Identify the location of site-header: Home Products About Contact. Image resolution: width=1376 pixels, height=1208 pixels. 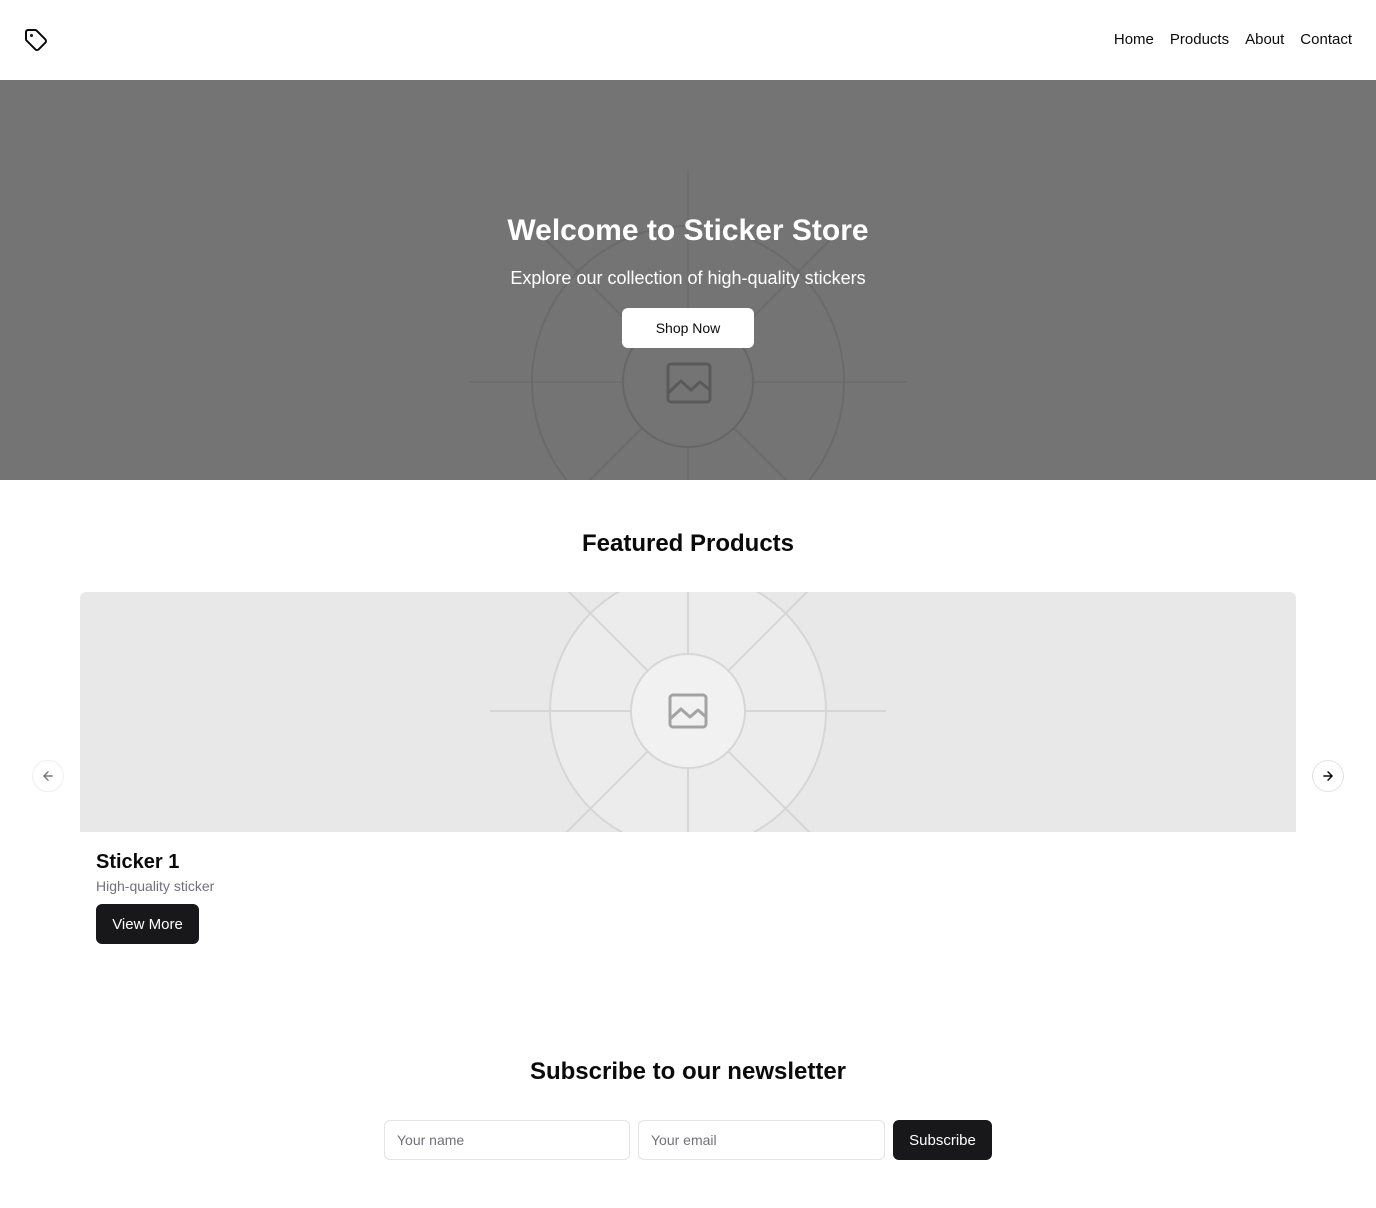
(688, 40).